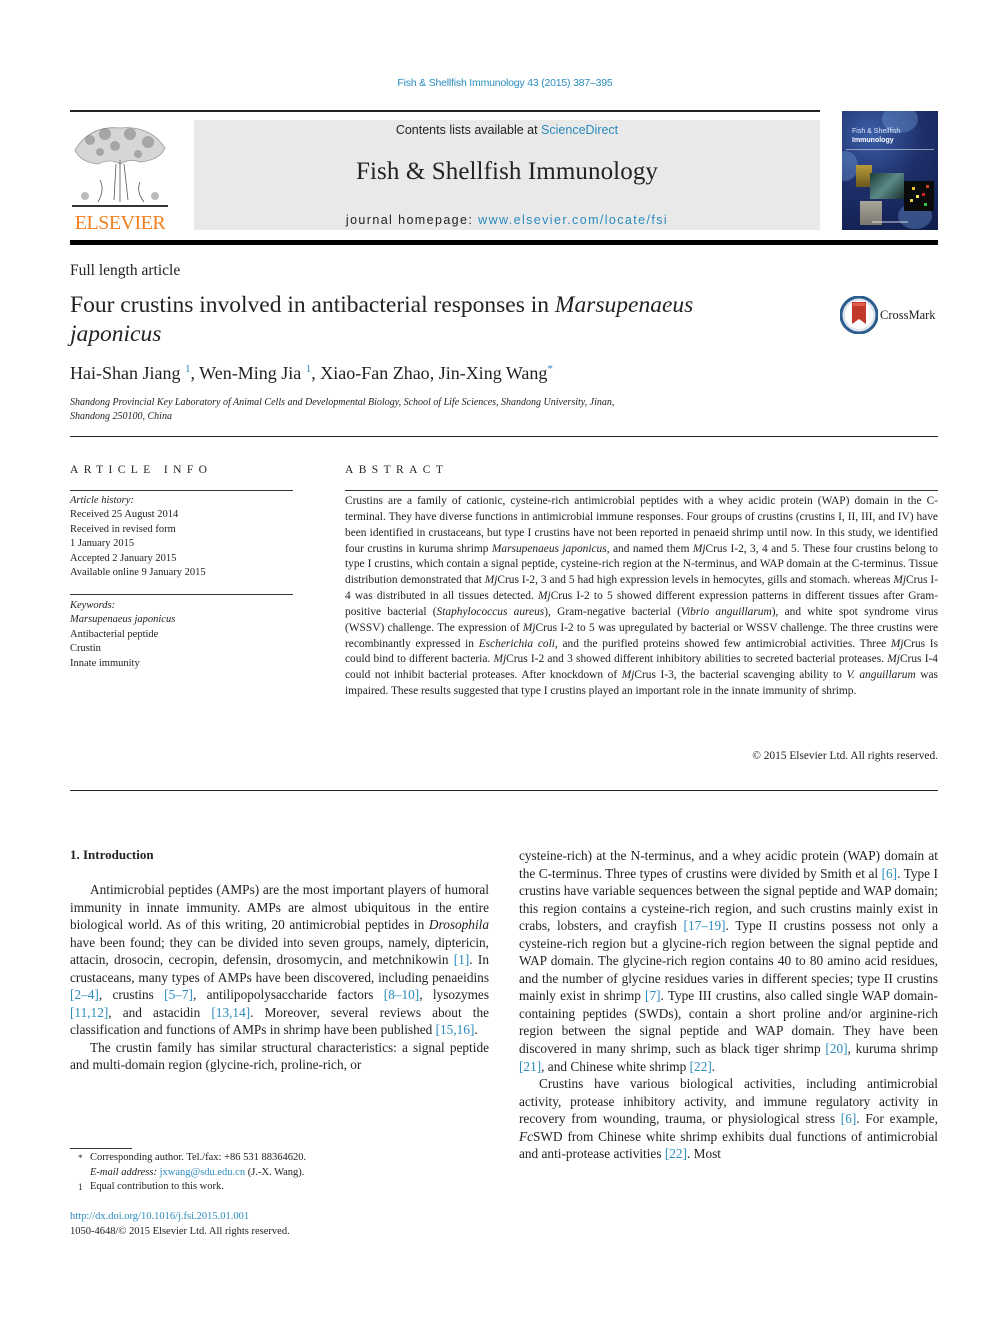 Image resolution: width=992 pixels, height=1323 pixels. Describe the element at coordinates (120, 166) in the screenshot. I see `elsevier-tree-icon` at that location.